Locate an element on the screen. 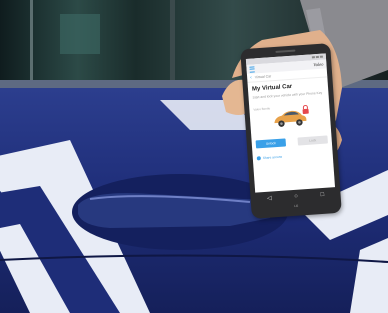 The image size is (388, 313). car-card: Valeo Beetle is located at coordinates (290, 117).